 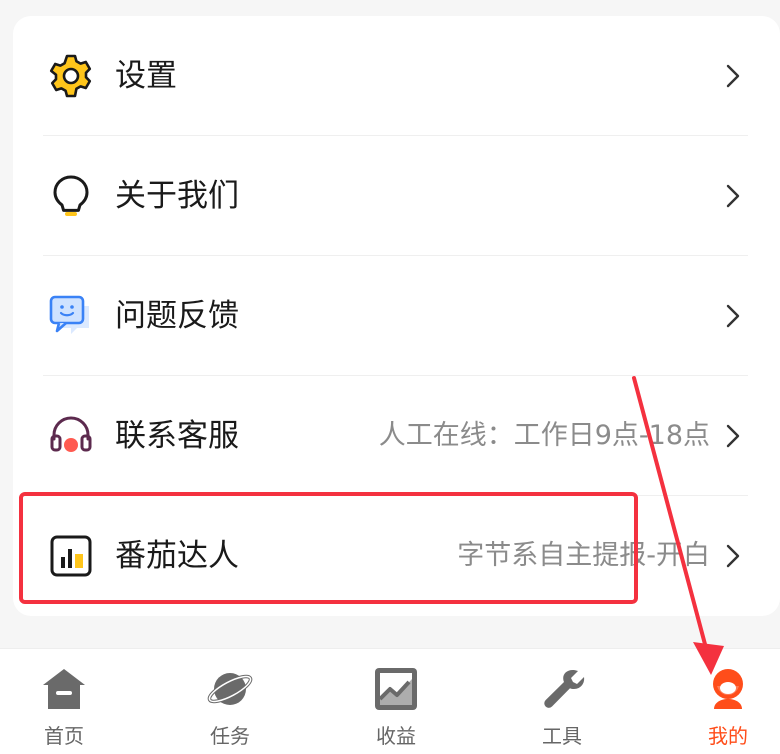 I want to click on earnings-chart-icon, so click(x=396, y=689).